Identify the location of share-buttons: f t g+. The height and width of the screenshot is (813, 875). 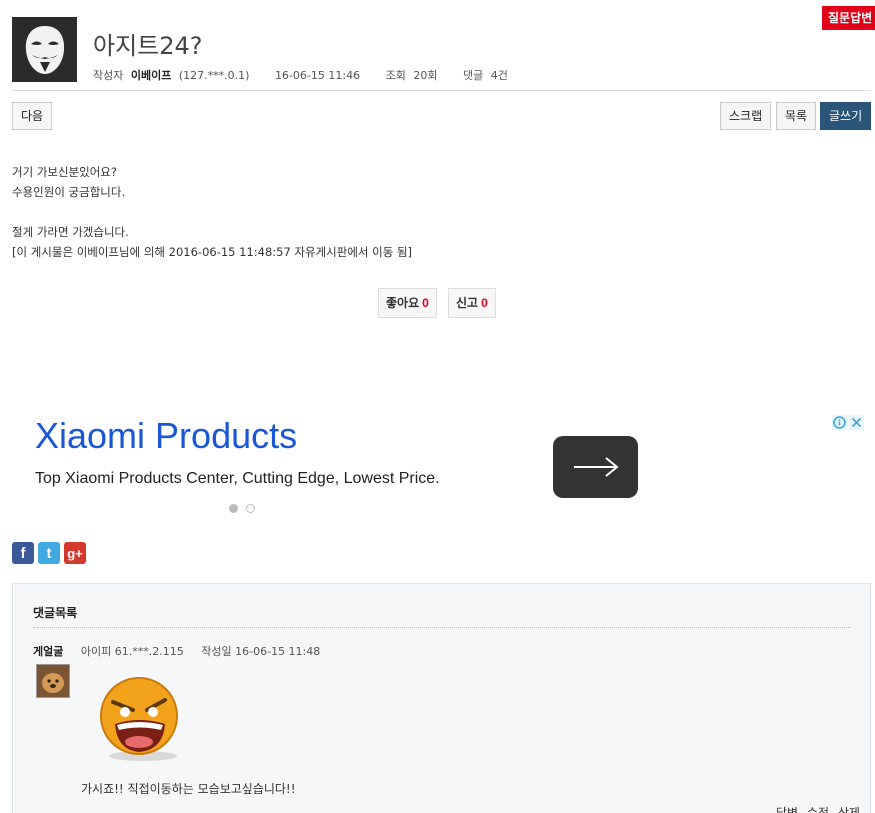
(49, 553).